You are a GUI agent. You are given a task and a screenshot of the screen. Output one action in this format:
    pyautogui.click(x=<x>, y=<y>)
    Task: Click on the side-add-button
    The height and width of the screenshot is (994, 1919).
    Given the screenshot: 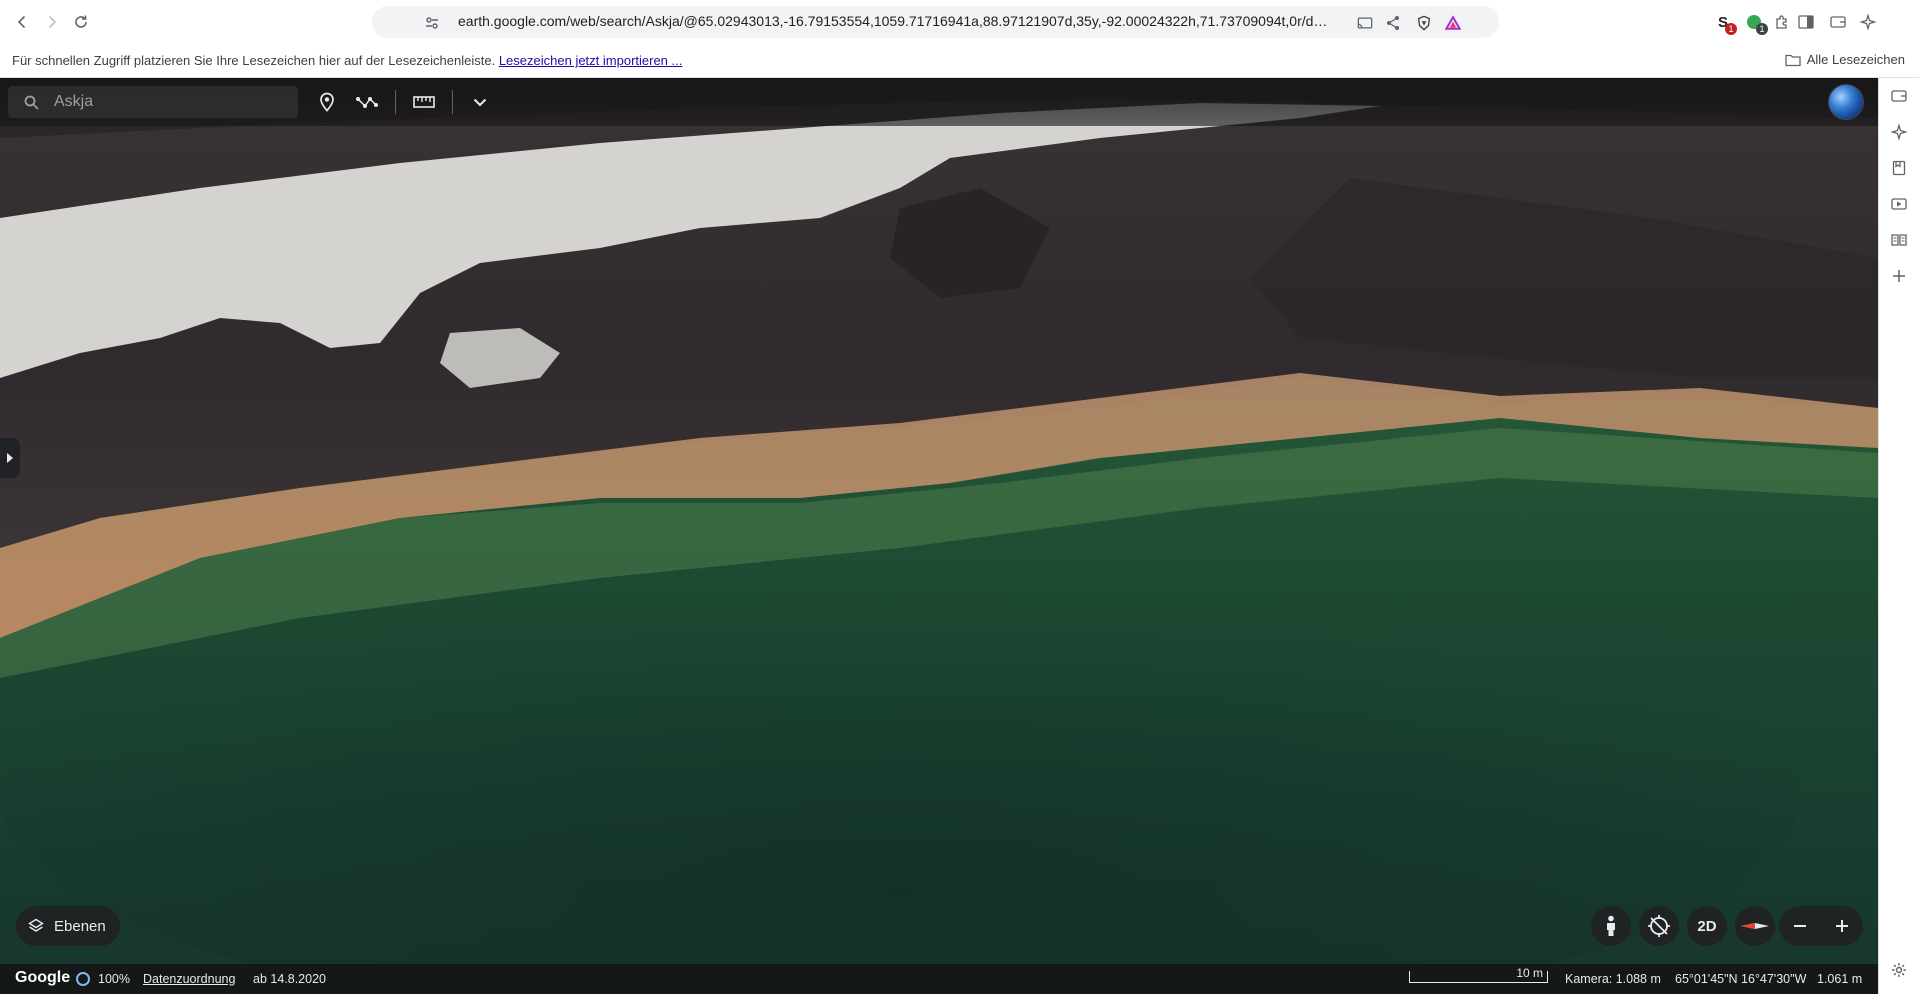 What is the action you would take?
    pyautogui.click(x=1899, y=276)
    